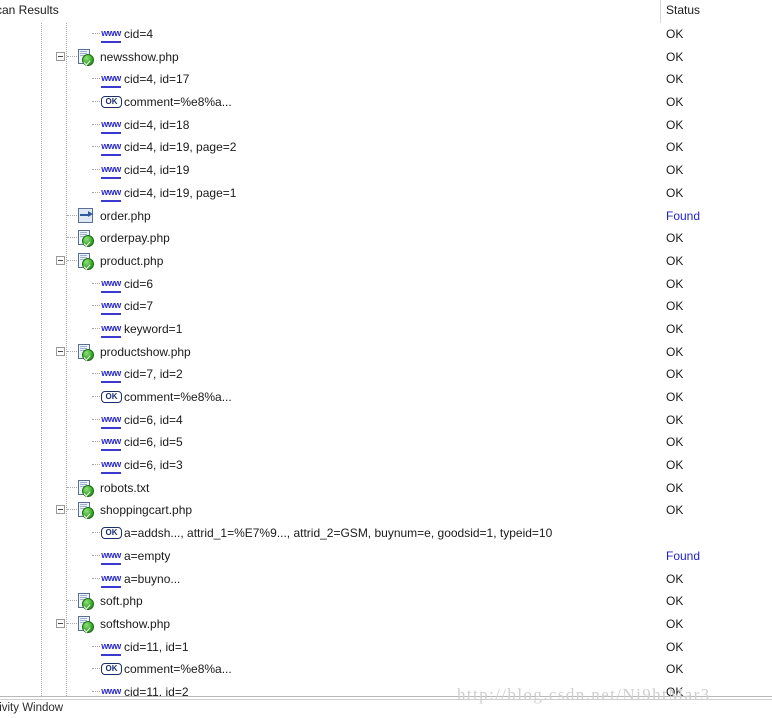 The image size is (772, 718). Describe the element at coordinates (139, 306) in the screenshot. I see `tree-row-label: cid=7` at that location.